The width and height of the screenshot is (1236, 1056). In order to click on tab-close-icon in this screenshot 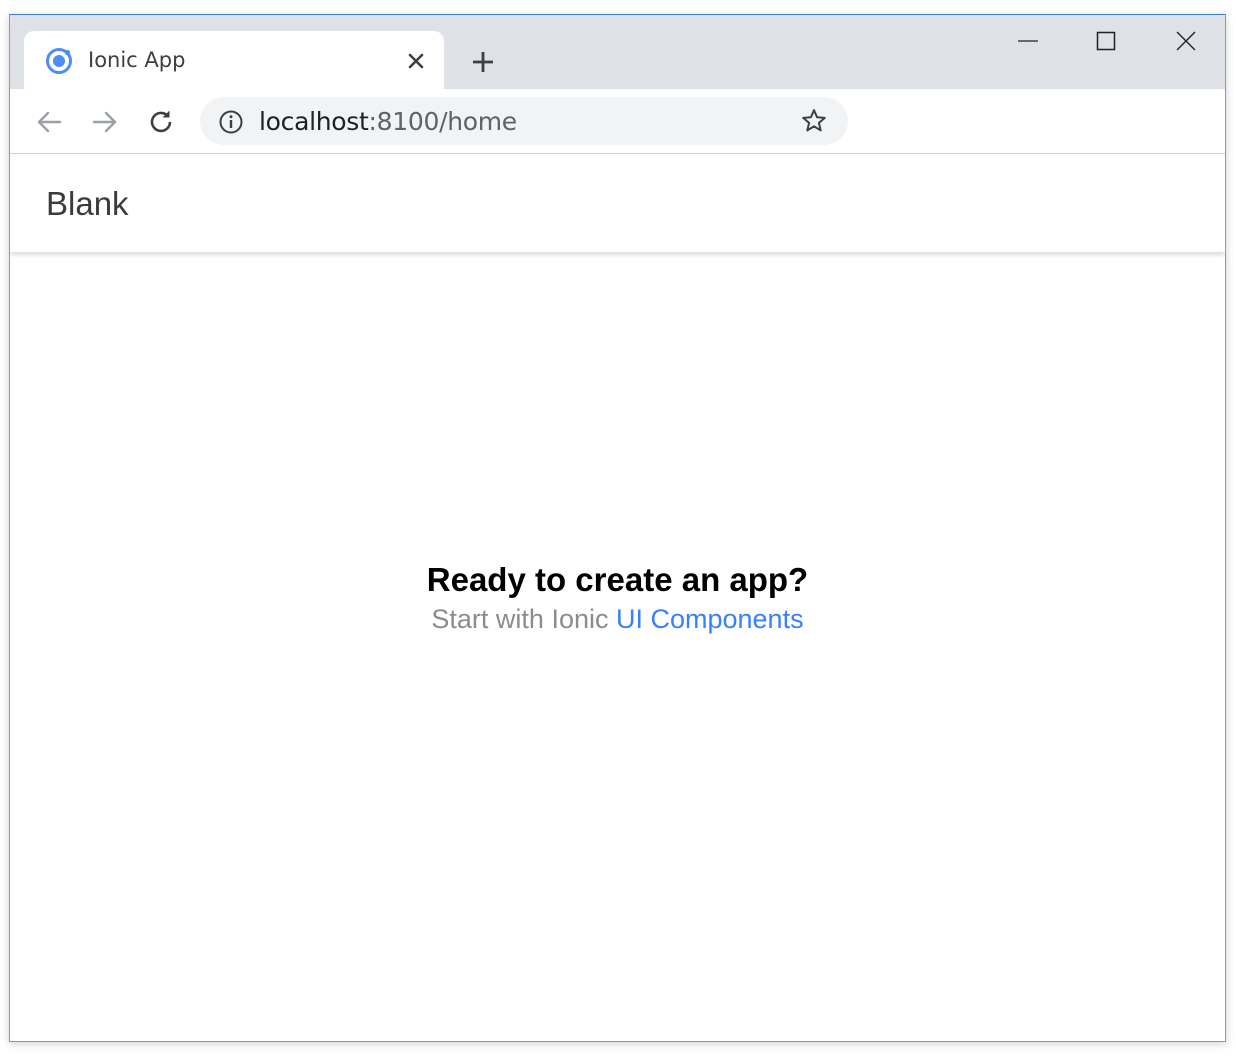, I will do `click(416, 61)`.